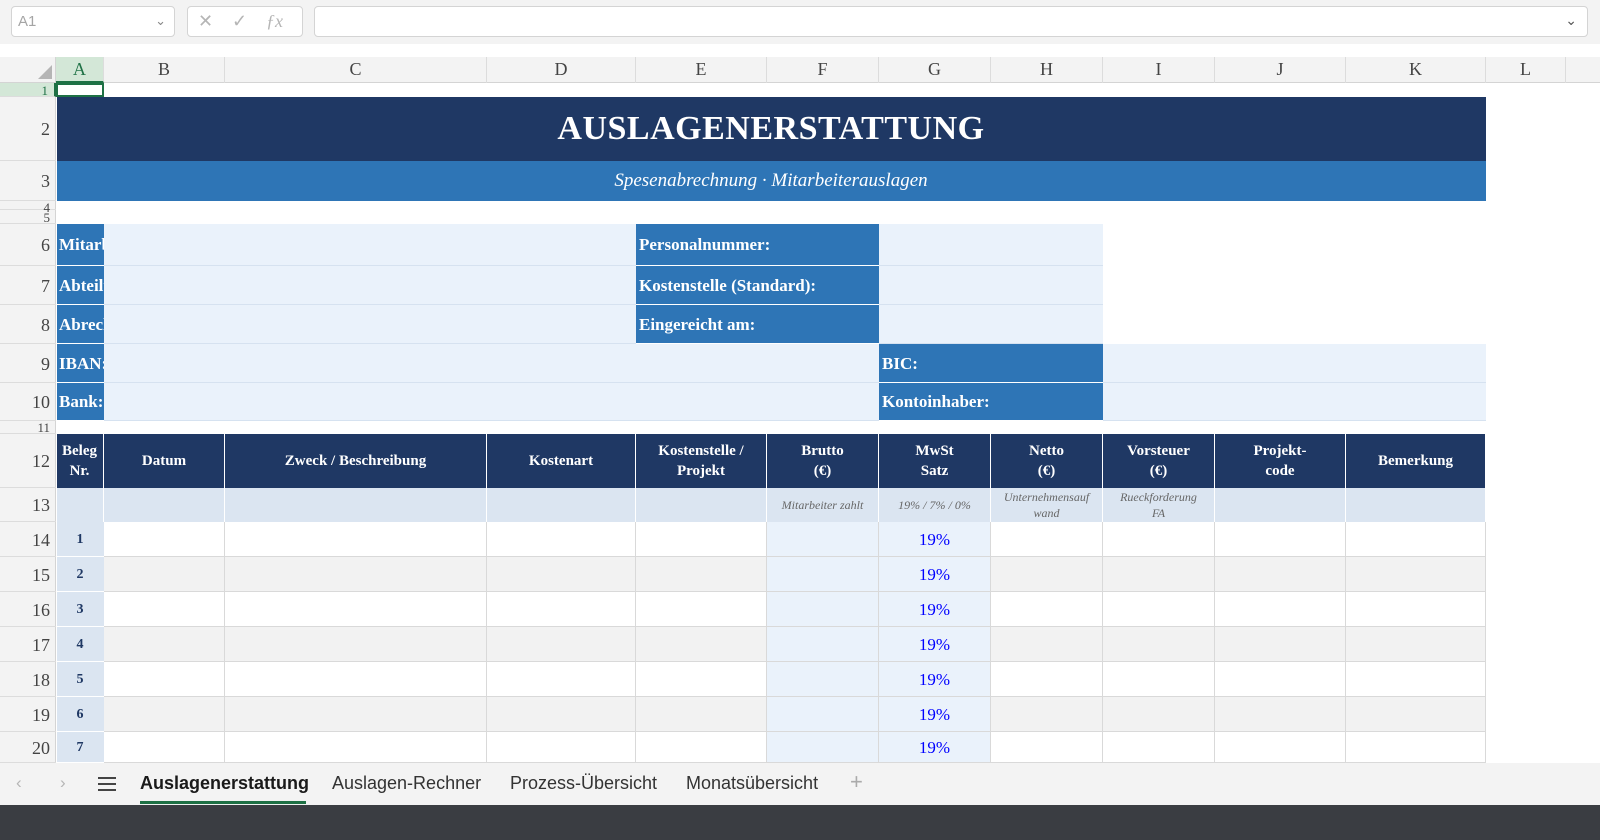 The image size is (1600, 840). Describe the element at coordinates (224, 783) in the screenshot. I see `tab-auslagenerstattung: Auslagenerstattung` at that location.